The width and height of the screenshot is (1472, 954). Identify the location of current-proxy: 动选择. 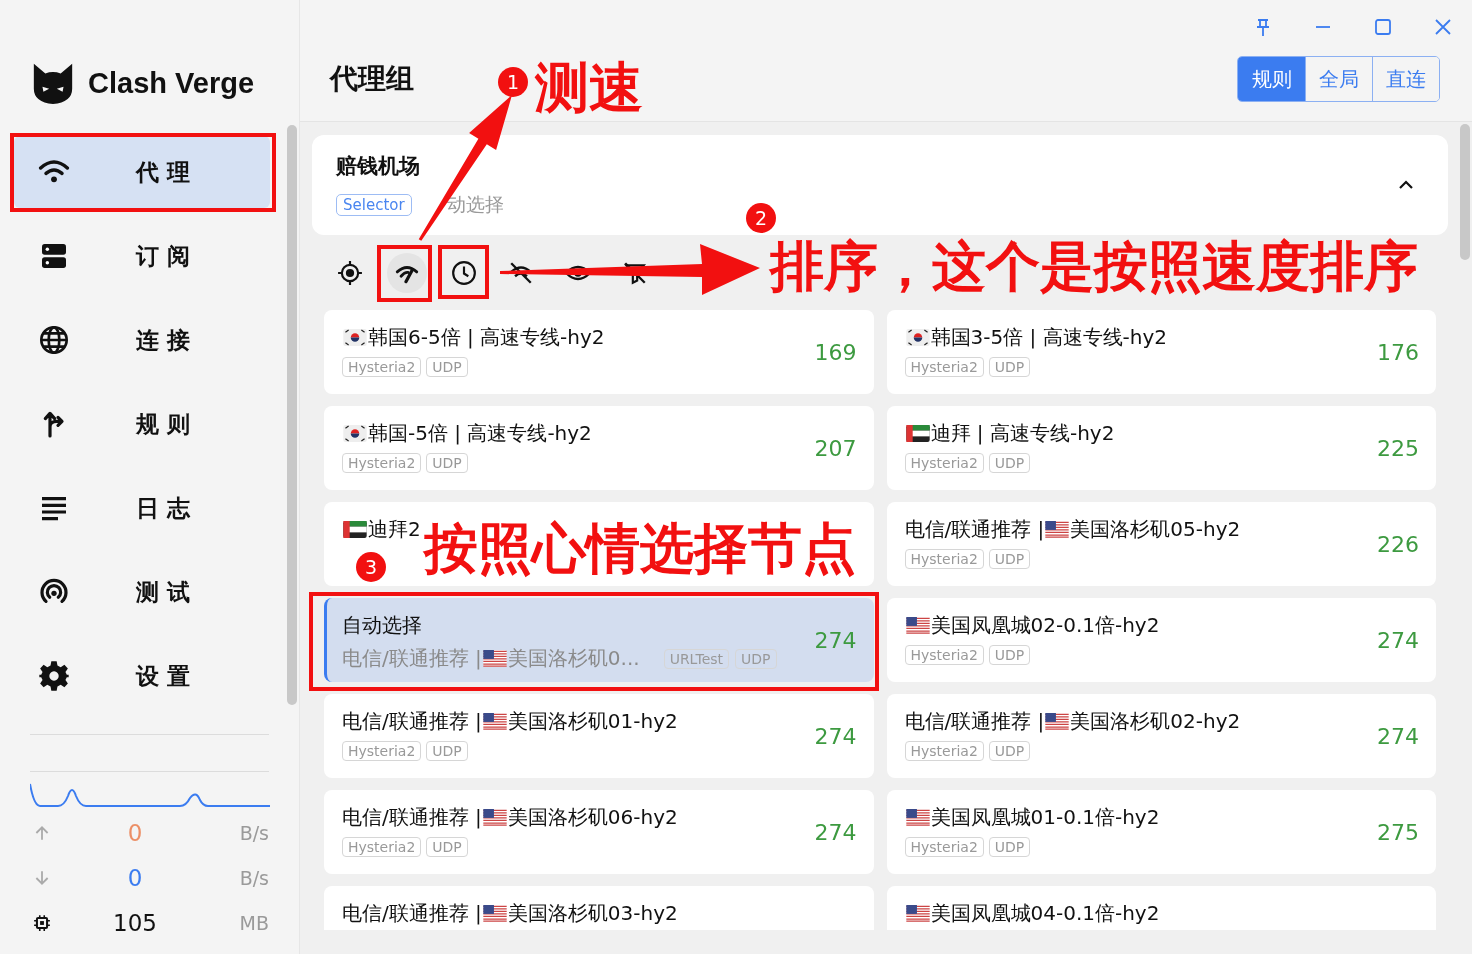
(475, 204).